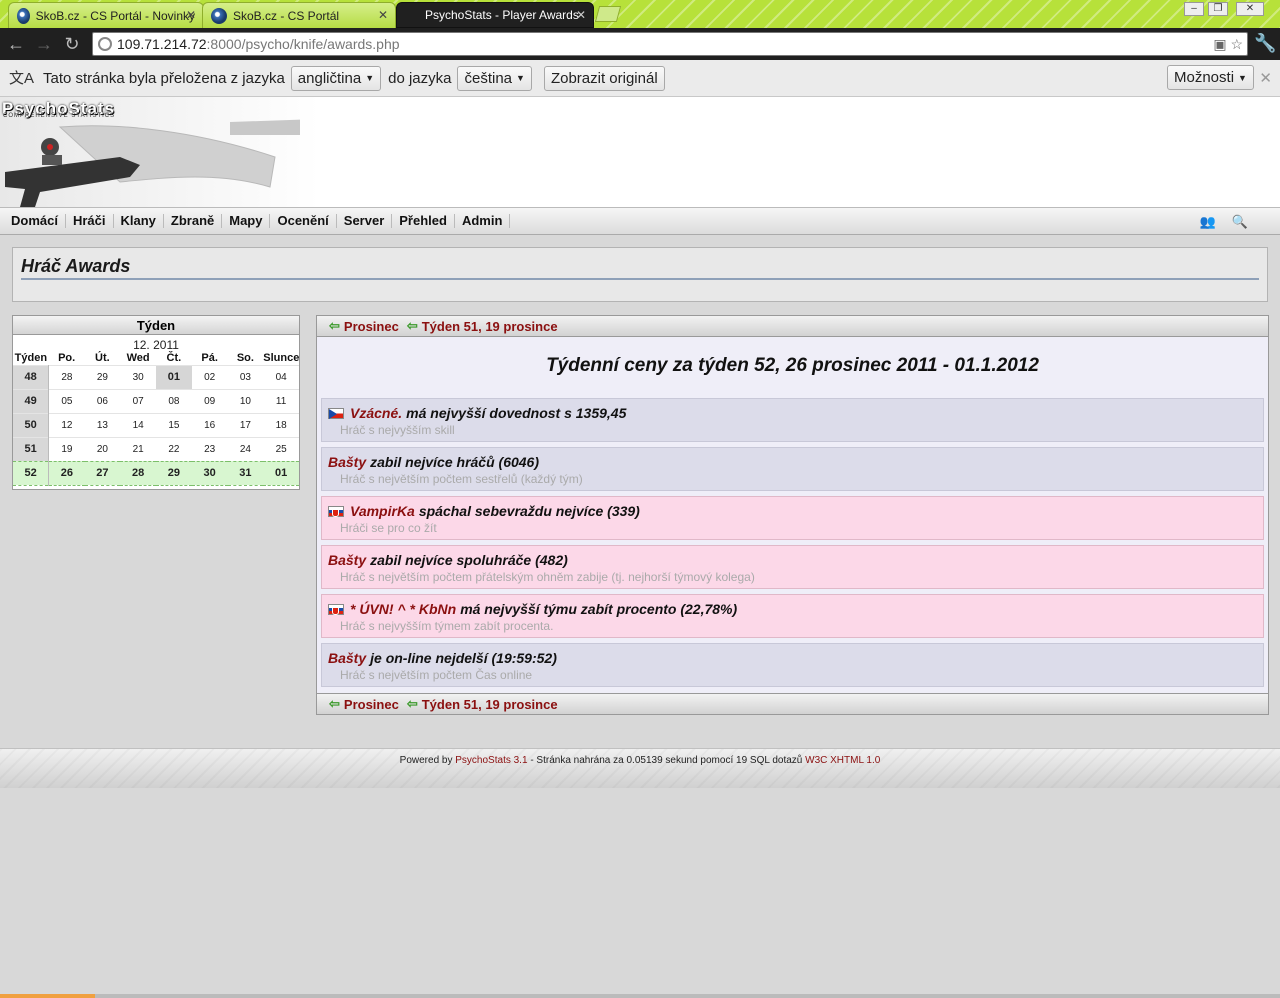  What do you see at coordinates (31, 424) in the screenshot?
I see `week-number: 50` at bounding box center [31, 424].